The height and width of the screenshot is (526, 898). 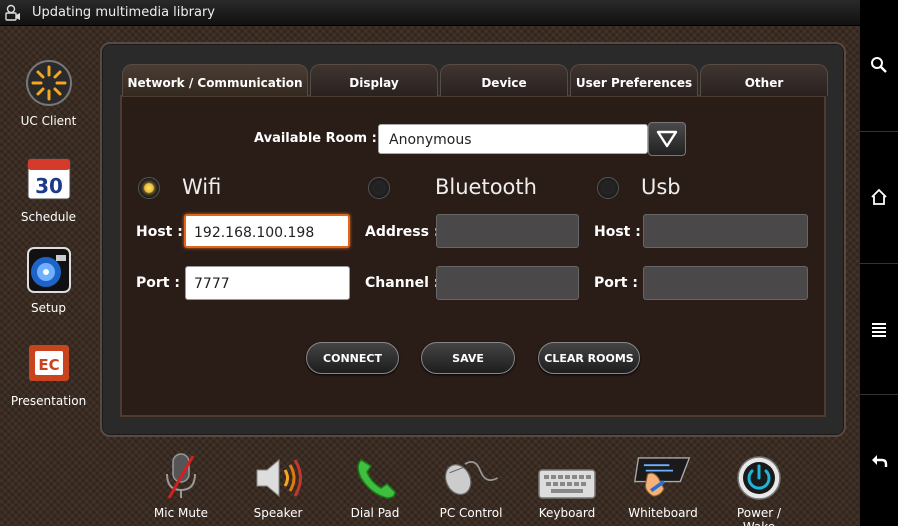 What do you see at coordinates (375, 474) in the screenshot?
I see `phone-icon` at bounding box center [375, 474].